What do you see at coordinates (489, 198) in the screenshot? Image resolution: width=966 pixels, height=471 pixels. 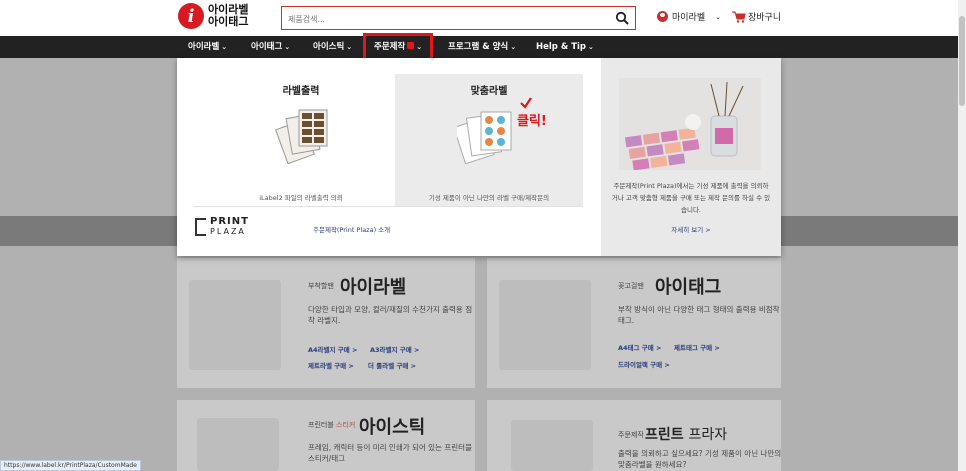 I see `option-caption: 기성 제품이 아닌 나만의 라벨 구매/제작문의` at bounding box center [489, 198].